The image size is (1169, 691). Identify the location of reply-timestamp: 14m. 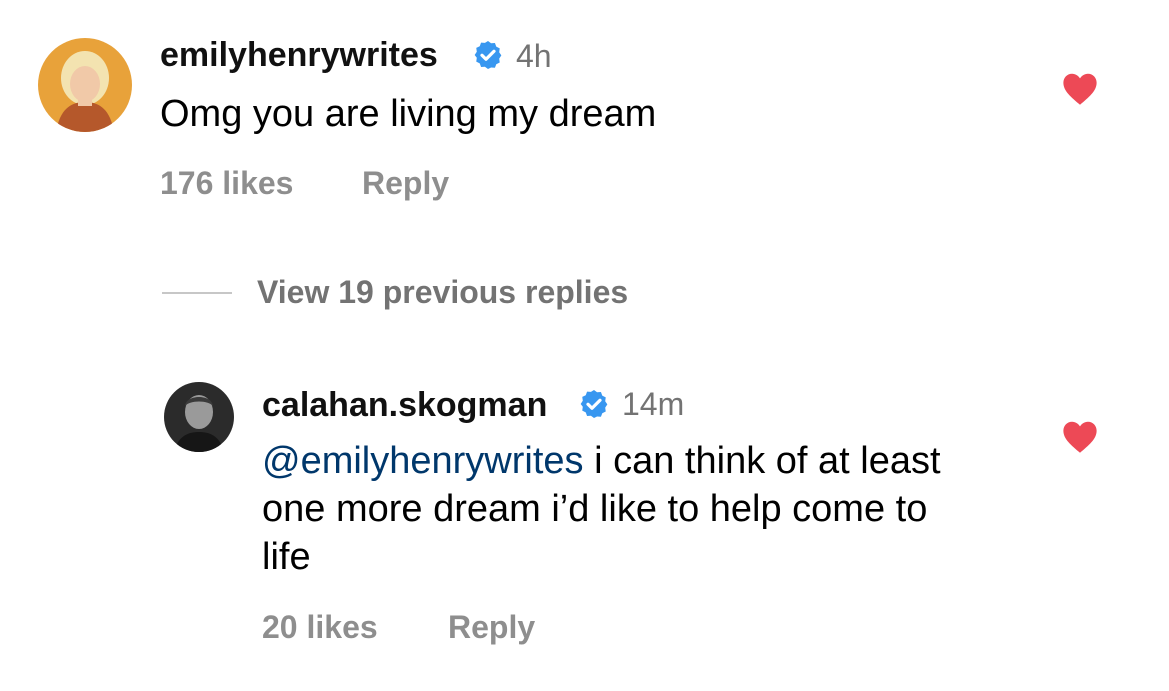
(653, 404).